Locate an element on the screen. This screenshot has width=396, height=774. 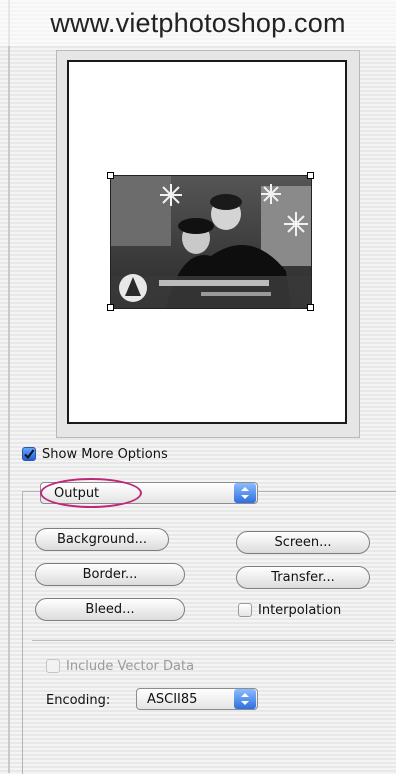
resize-handle-bottom-left is located at coordinates (110, 307).